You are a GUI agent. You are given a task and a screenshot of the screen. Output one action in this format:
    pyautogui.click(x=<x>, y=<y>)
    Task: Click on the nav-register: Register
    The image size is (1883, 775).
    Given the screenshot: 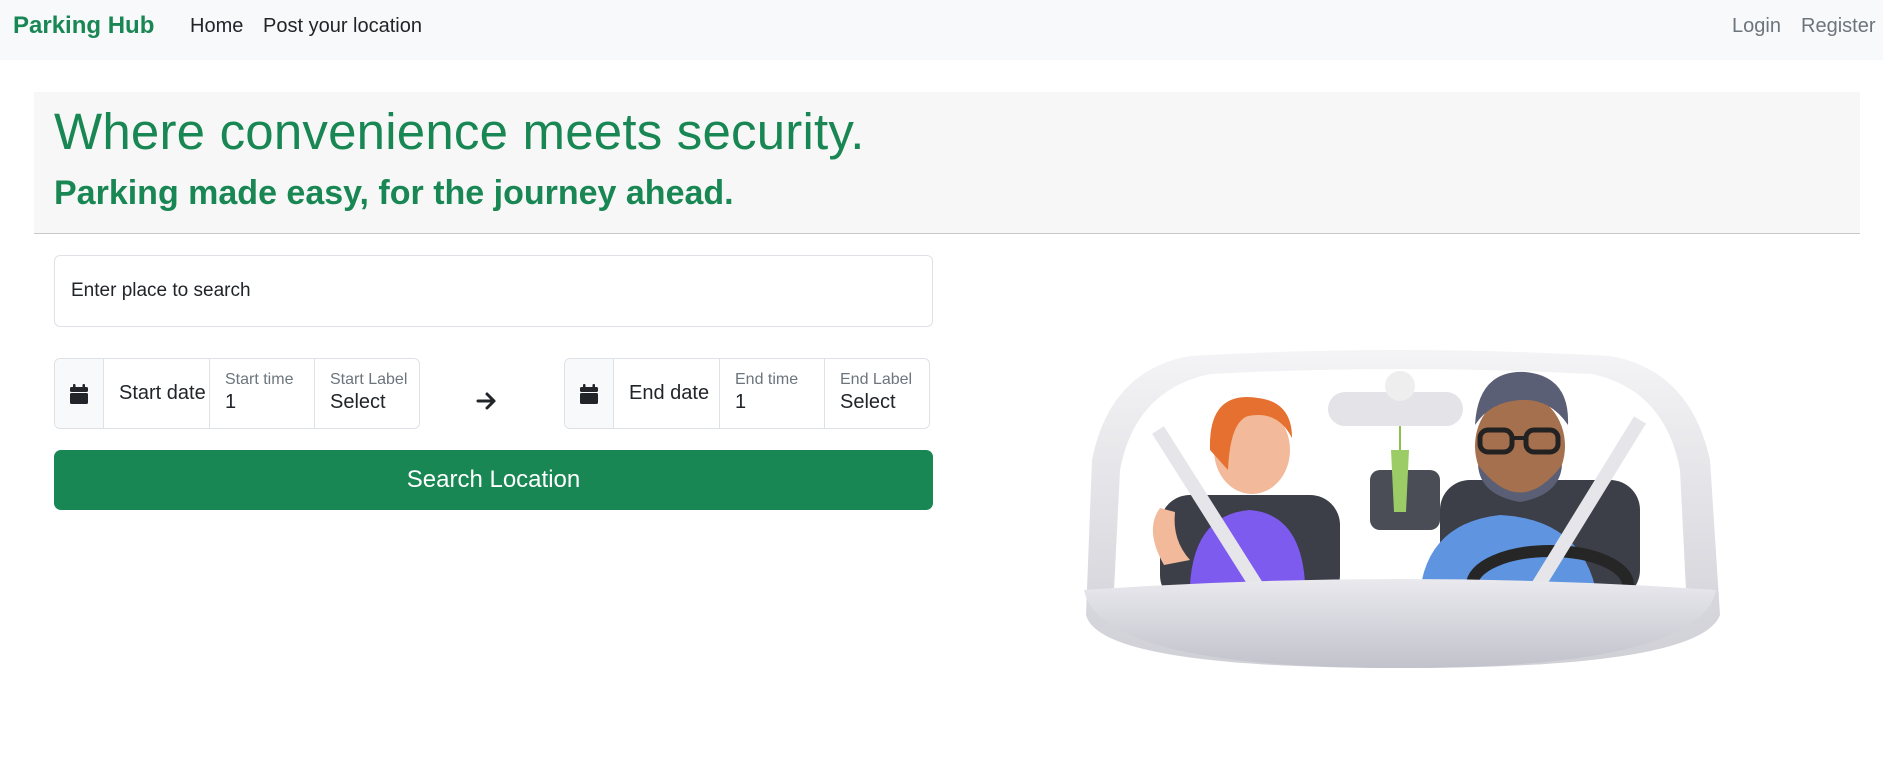 What is the action you would take?
    pyautogui.click(x=1838, y=26)
    